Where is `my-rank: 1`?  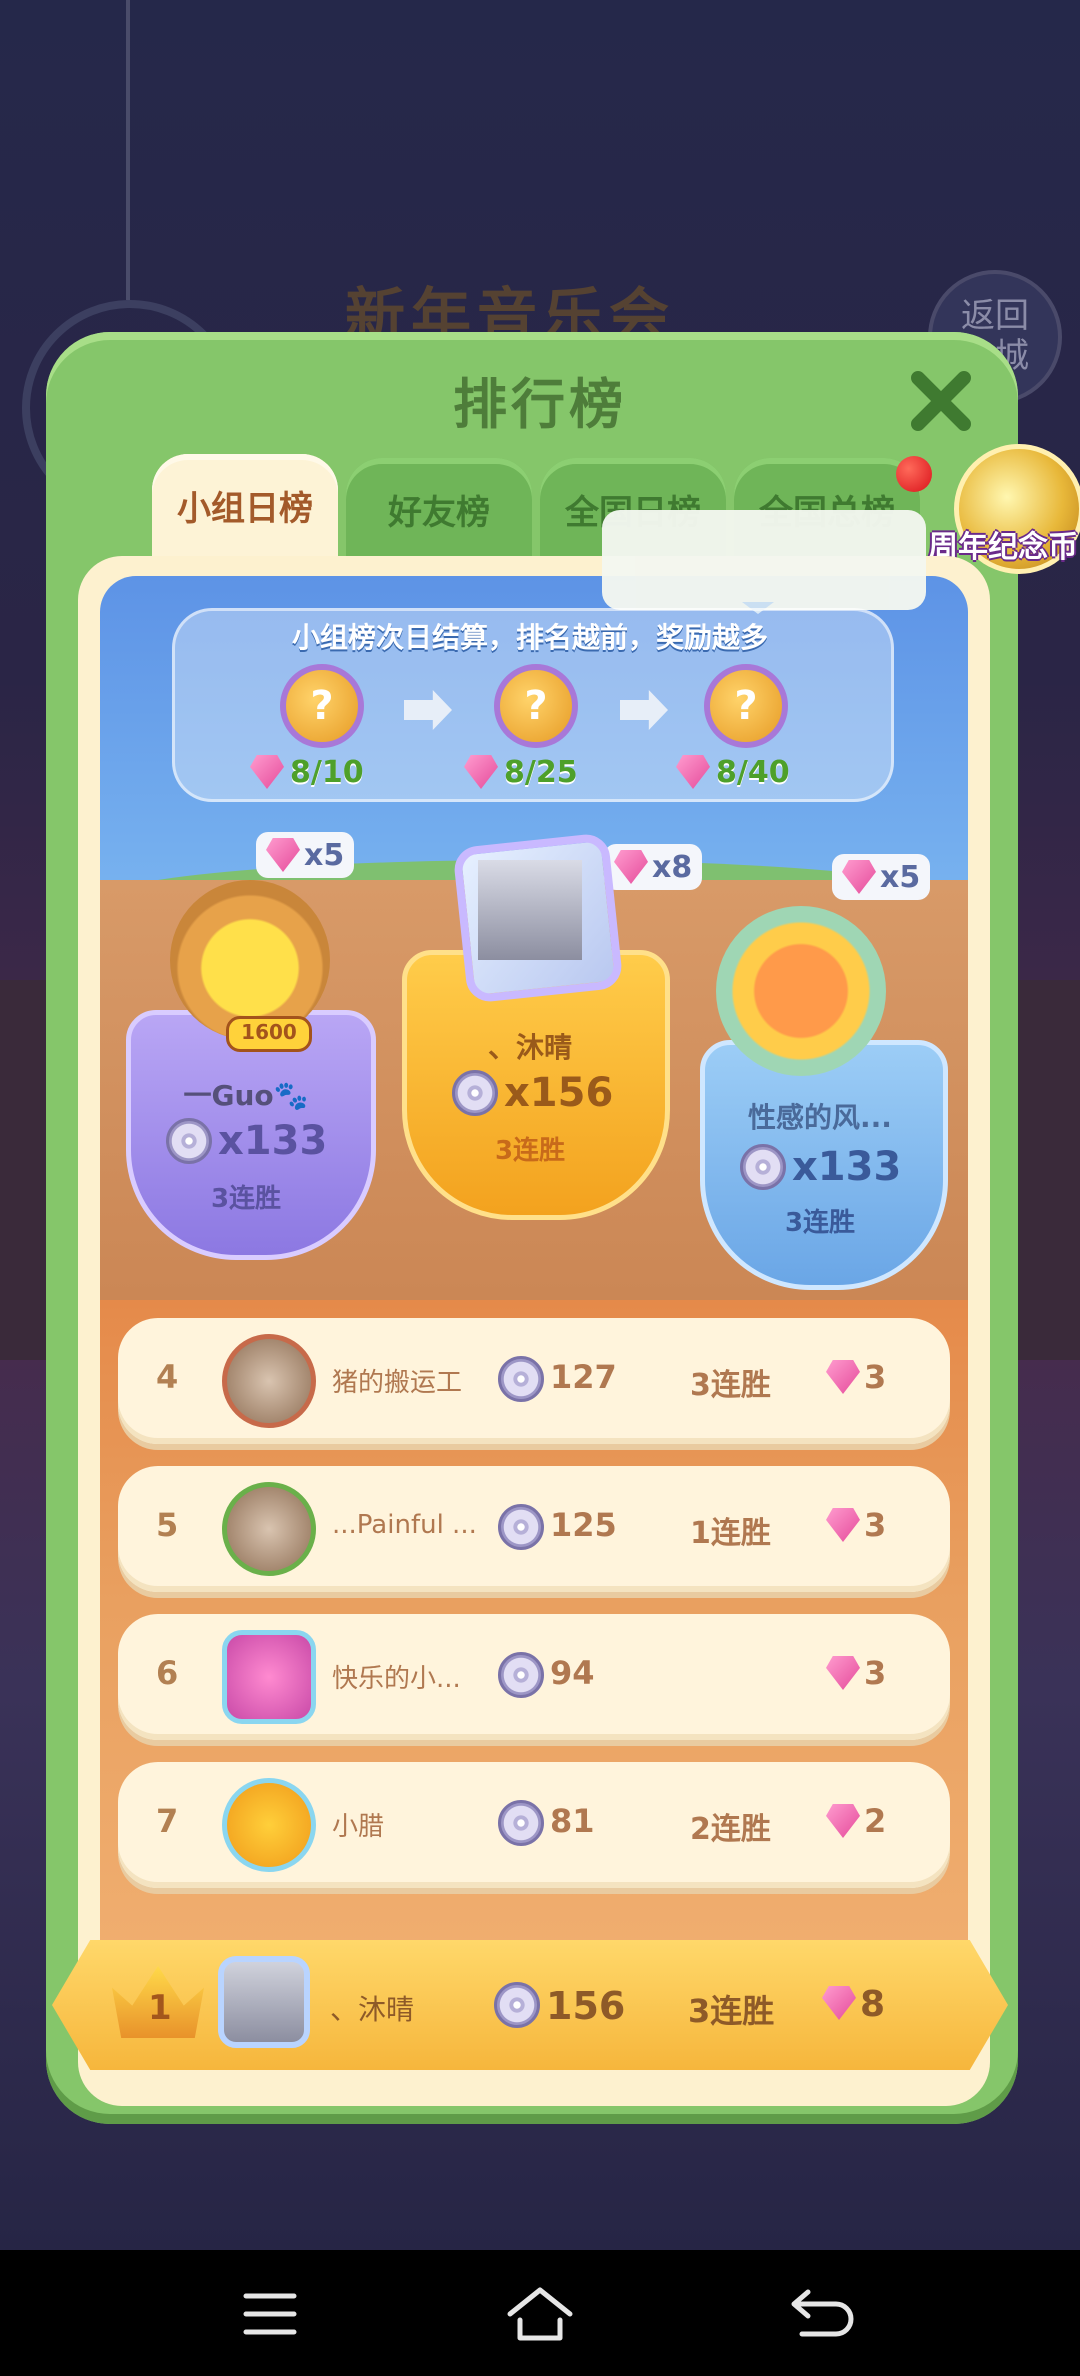
my-rank: 1 is located at coordinates (160, 2008).